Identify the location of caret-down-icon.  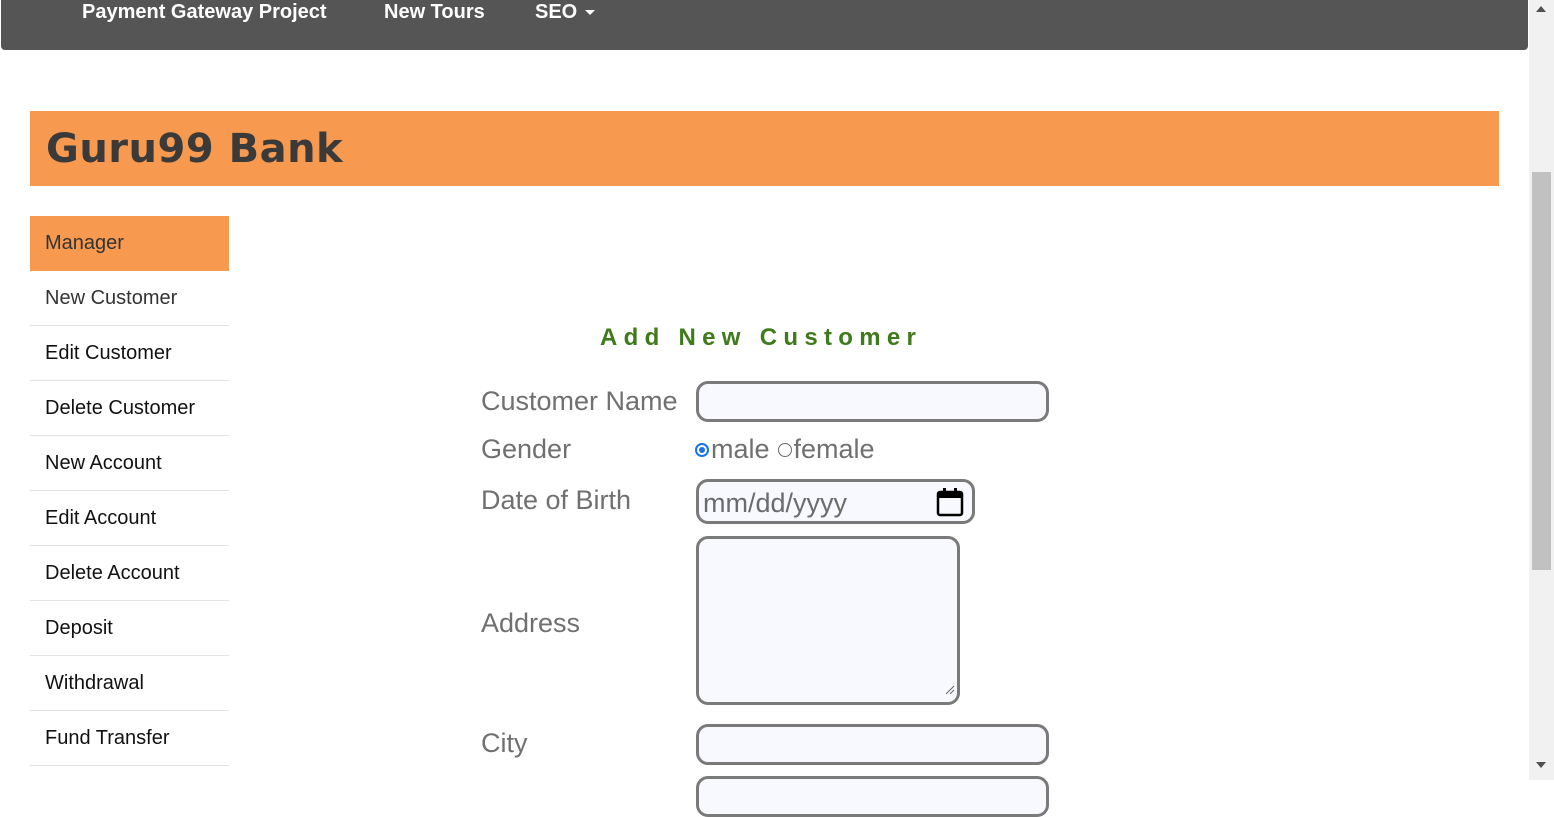
(590, 13).